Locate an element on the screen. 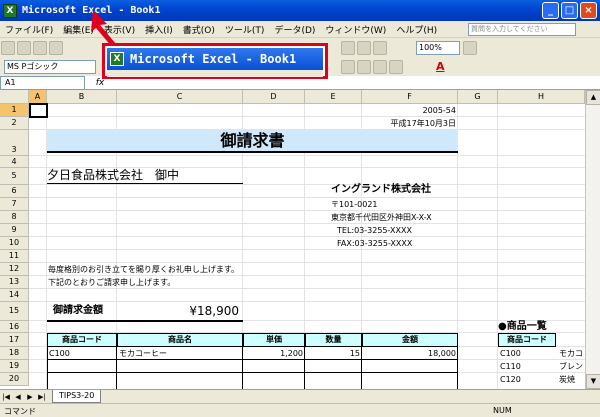 Image resolution: width=600 pixels, height=417 pixels. callout-title: Microsoft Excel - Book1 is located at coordinates (213, 59).